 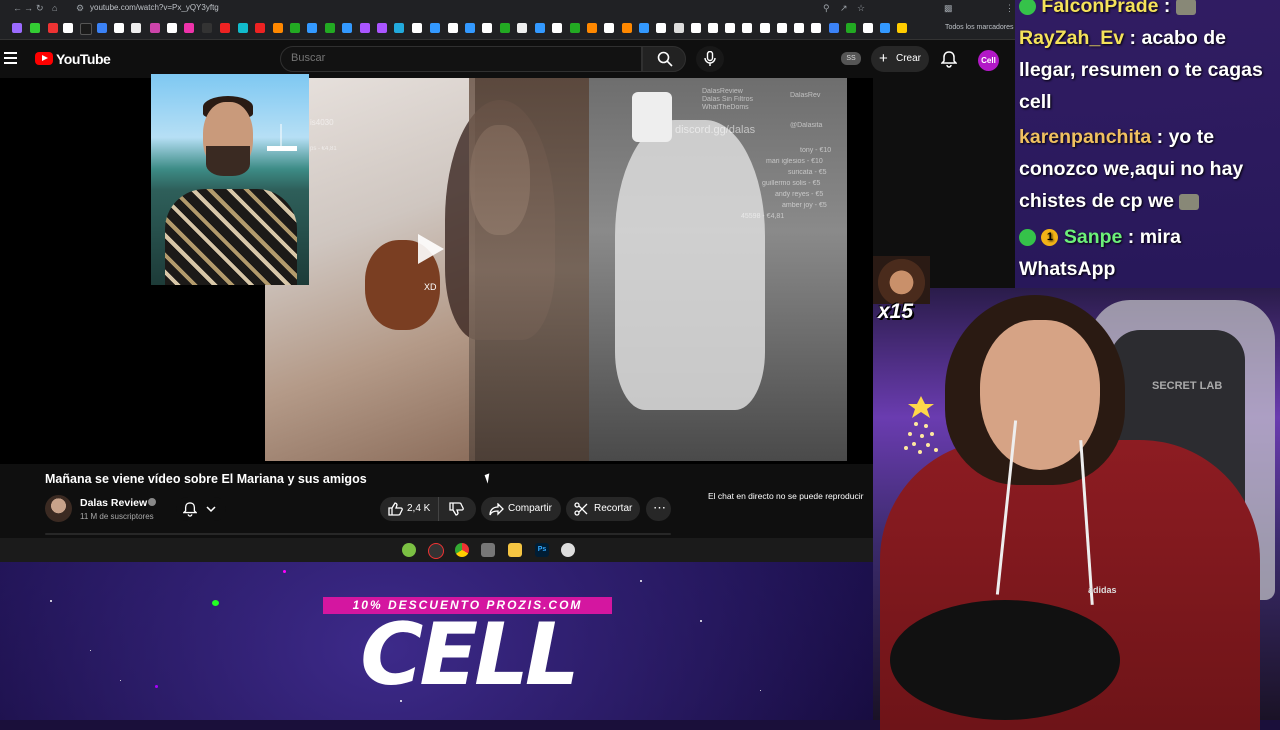 I want to click on site-info-icon: ⚙, so click(x=80, y=8).